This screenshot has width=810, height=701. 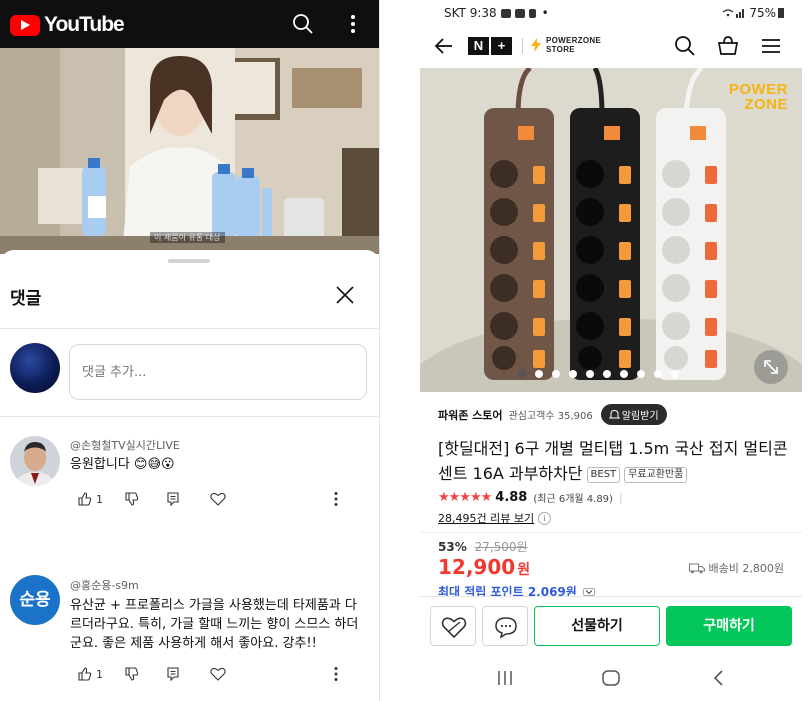 What do you see at coordinates (345, 295) in the screenshot?
I see `close-icon` at bounding box center [345, 295].